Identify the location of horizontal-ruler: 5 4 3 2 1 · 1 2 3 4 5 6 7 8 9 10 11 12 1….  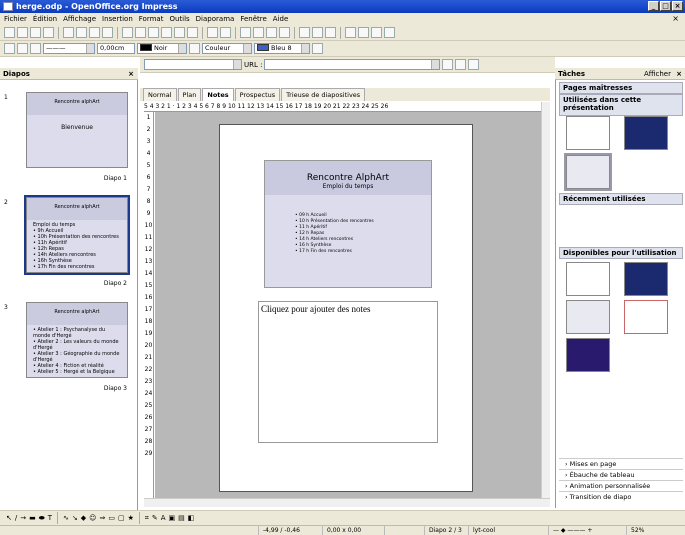
(345, 107).